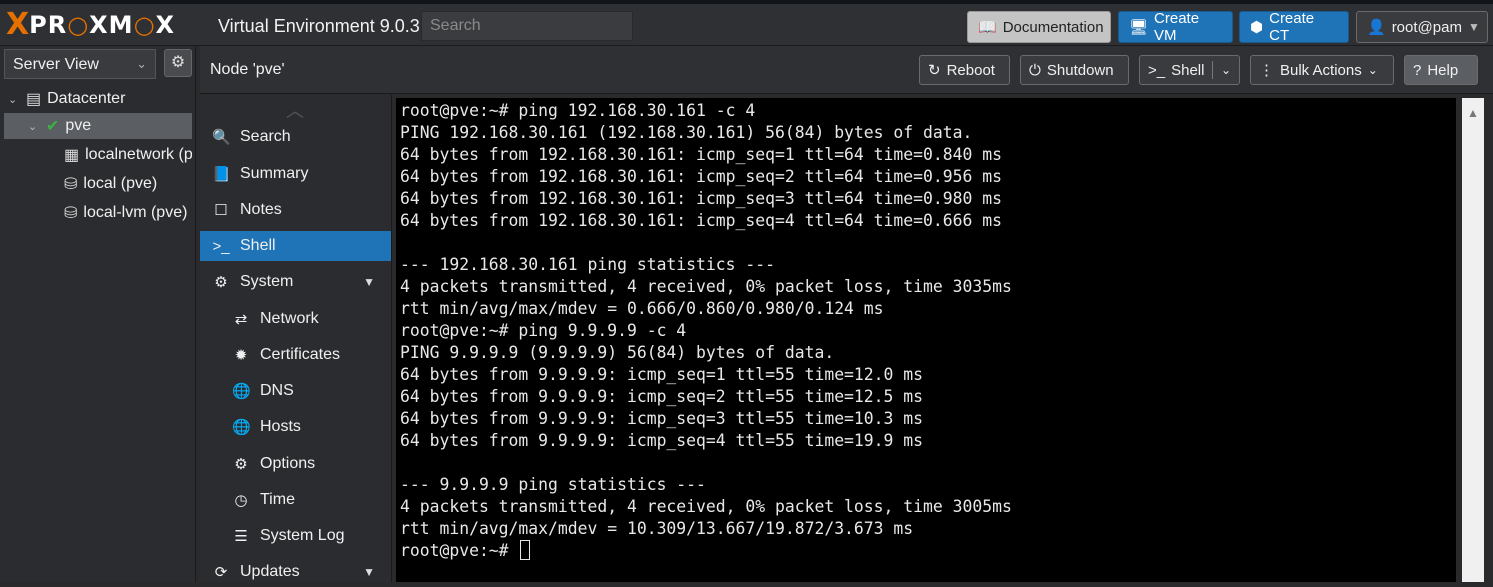 This screenshot has height=587, width=1493. I want to click on terminal-line: --- 192.168.30.161 ping statistics ---, so click(587, 264).